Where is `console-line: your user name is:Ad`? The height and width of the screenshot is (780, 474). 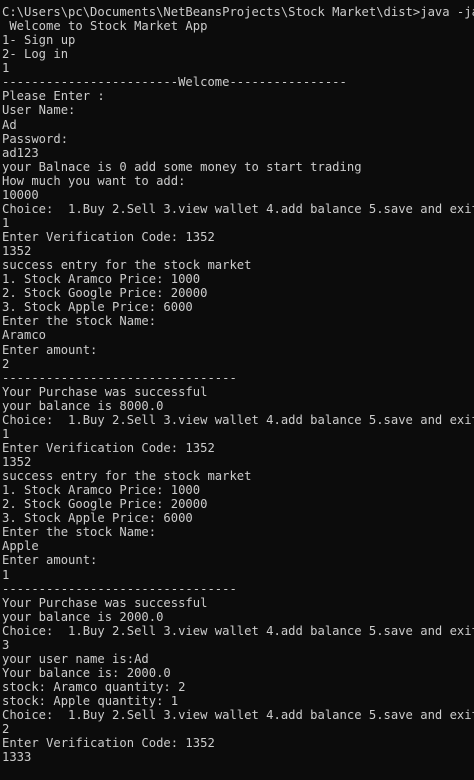 console-line: your user name is:Ad is located at coordinates (75, 658).